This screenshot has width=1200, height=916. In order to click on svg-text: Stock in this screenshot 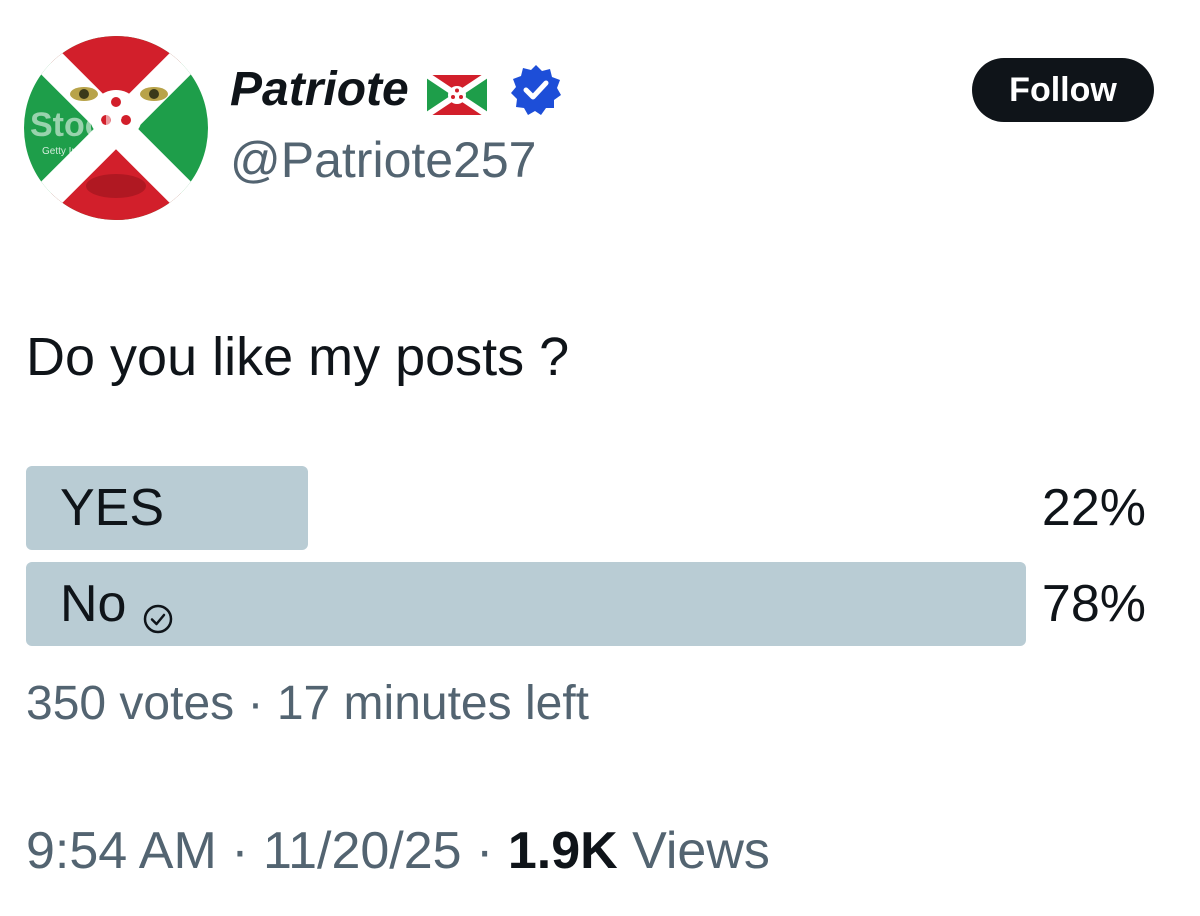, I will do `click(76, 125)`.